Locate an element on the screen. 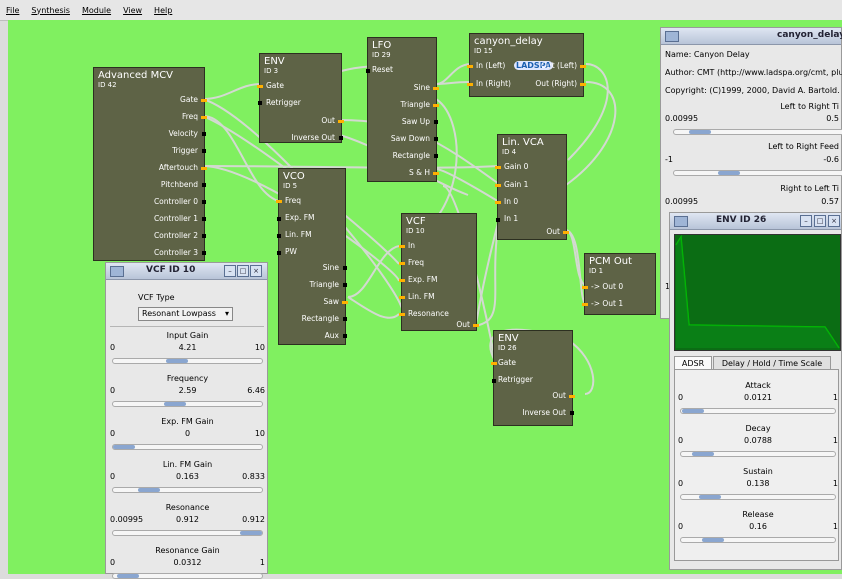 The image size is (842, 579). port-sine: Sine is located at coordinates (331, 268).